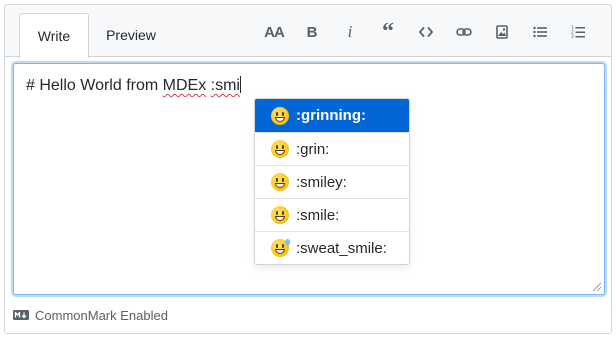  I want to click on link-icon, so click(464, 32).